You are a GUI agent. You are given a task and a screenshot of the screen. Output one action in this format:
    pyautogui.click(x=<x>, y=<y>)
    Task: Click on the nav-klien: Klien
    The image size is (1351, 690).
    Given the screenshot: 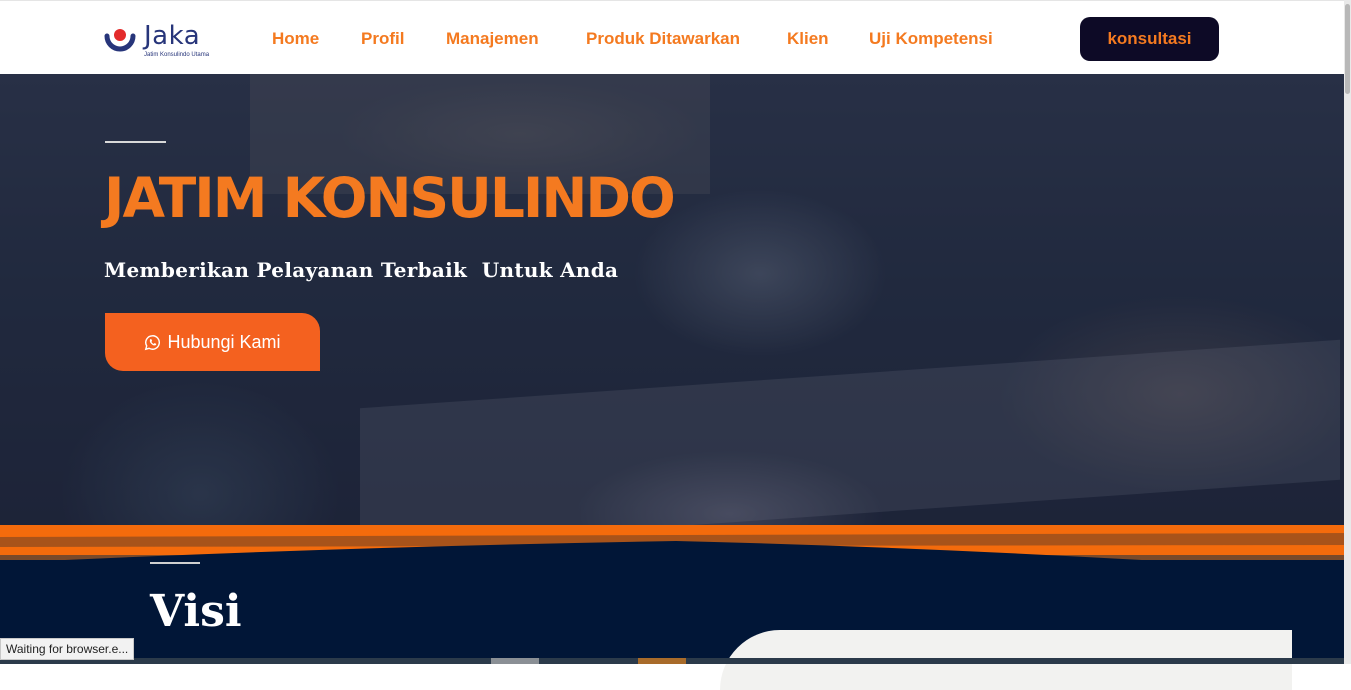 What is the action you would take?
    pyautogui.click(x=808, y=39)
    